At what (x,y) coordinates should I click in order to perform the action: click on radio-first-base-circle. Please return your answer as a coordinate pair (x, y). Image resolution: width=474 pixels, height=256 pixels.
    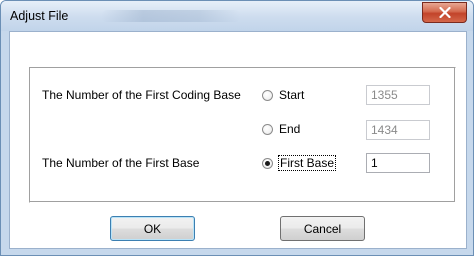
    Looking at the image, I should click on (267, 163).